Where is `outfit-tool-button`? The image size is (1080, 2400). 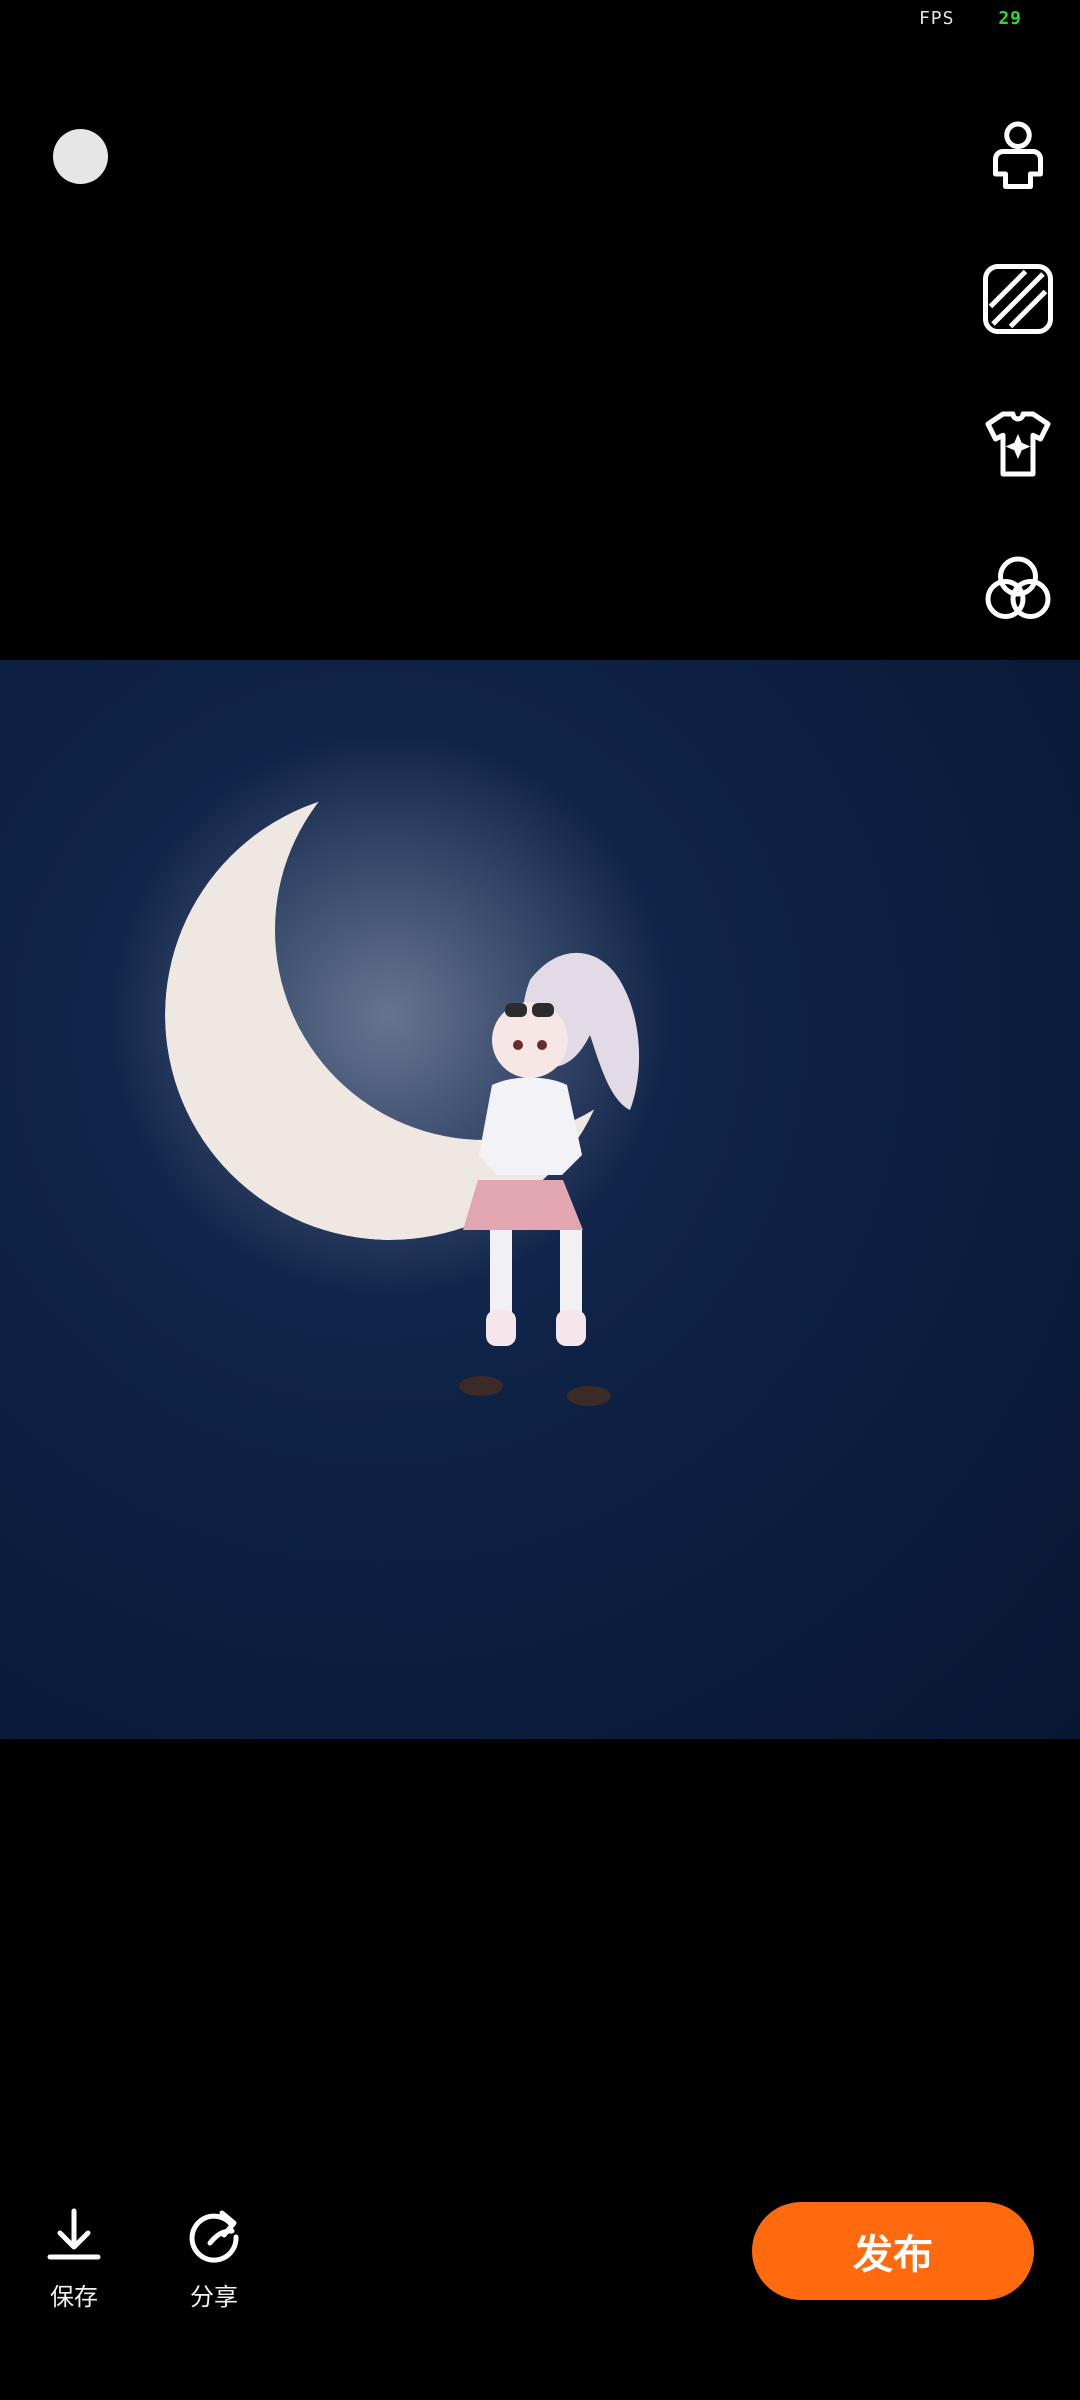
outfit-tool-button is located at coordinates (1018, 444).